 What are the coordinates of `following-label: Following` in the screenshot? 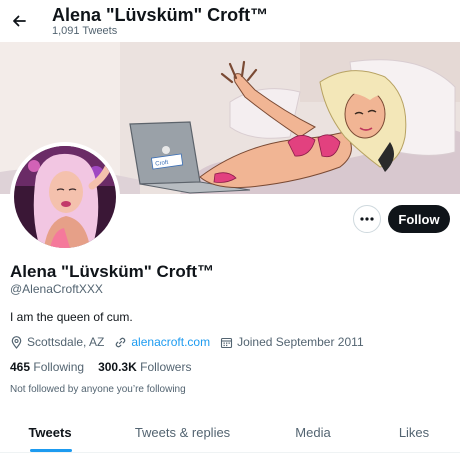 It's located at (59, 367).